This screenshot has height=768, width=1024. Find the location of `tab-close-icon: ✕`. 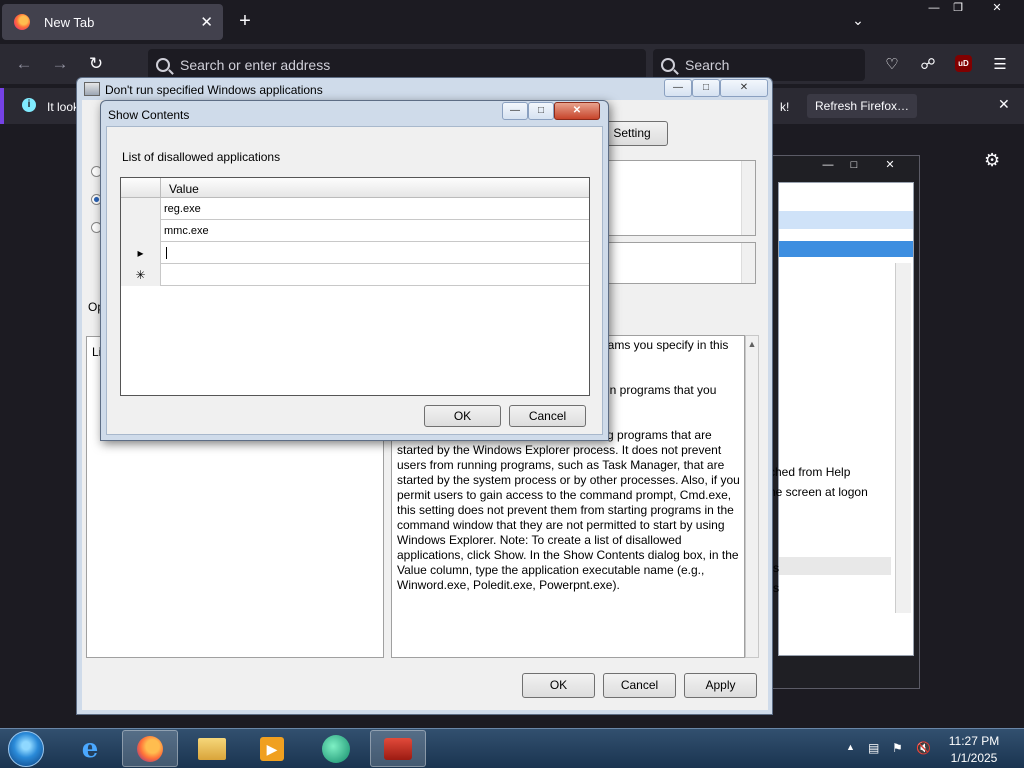

tab-close-icon: ✕ is located at coordinates (206, 22).